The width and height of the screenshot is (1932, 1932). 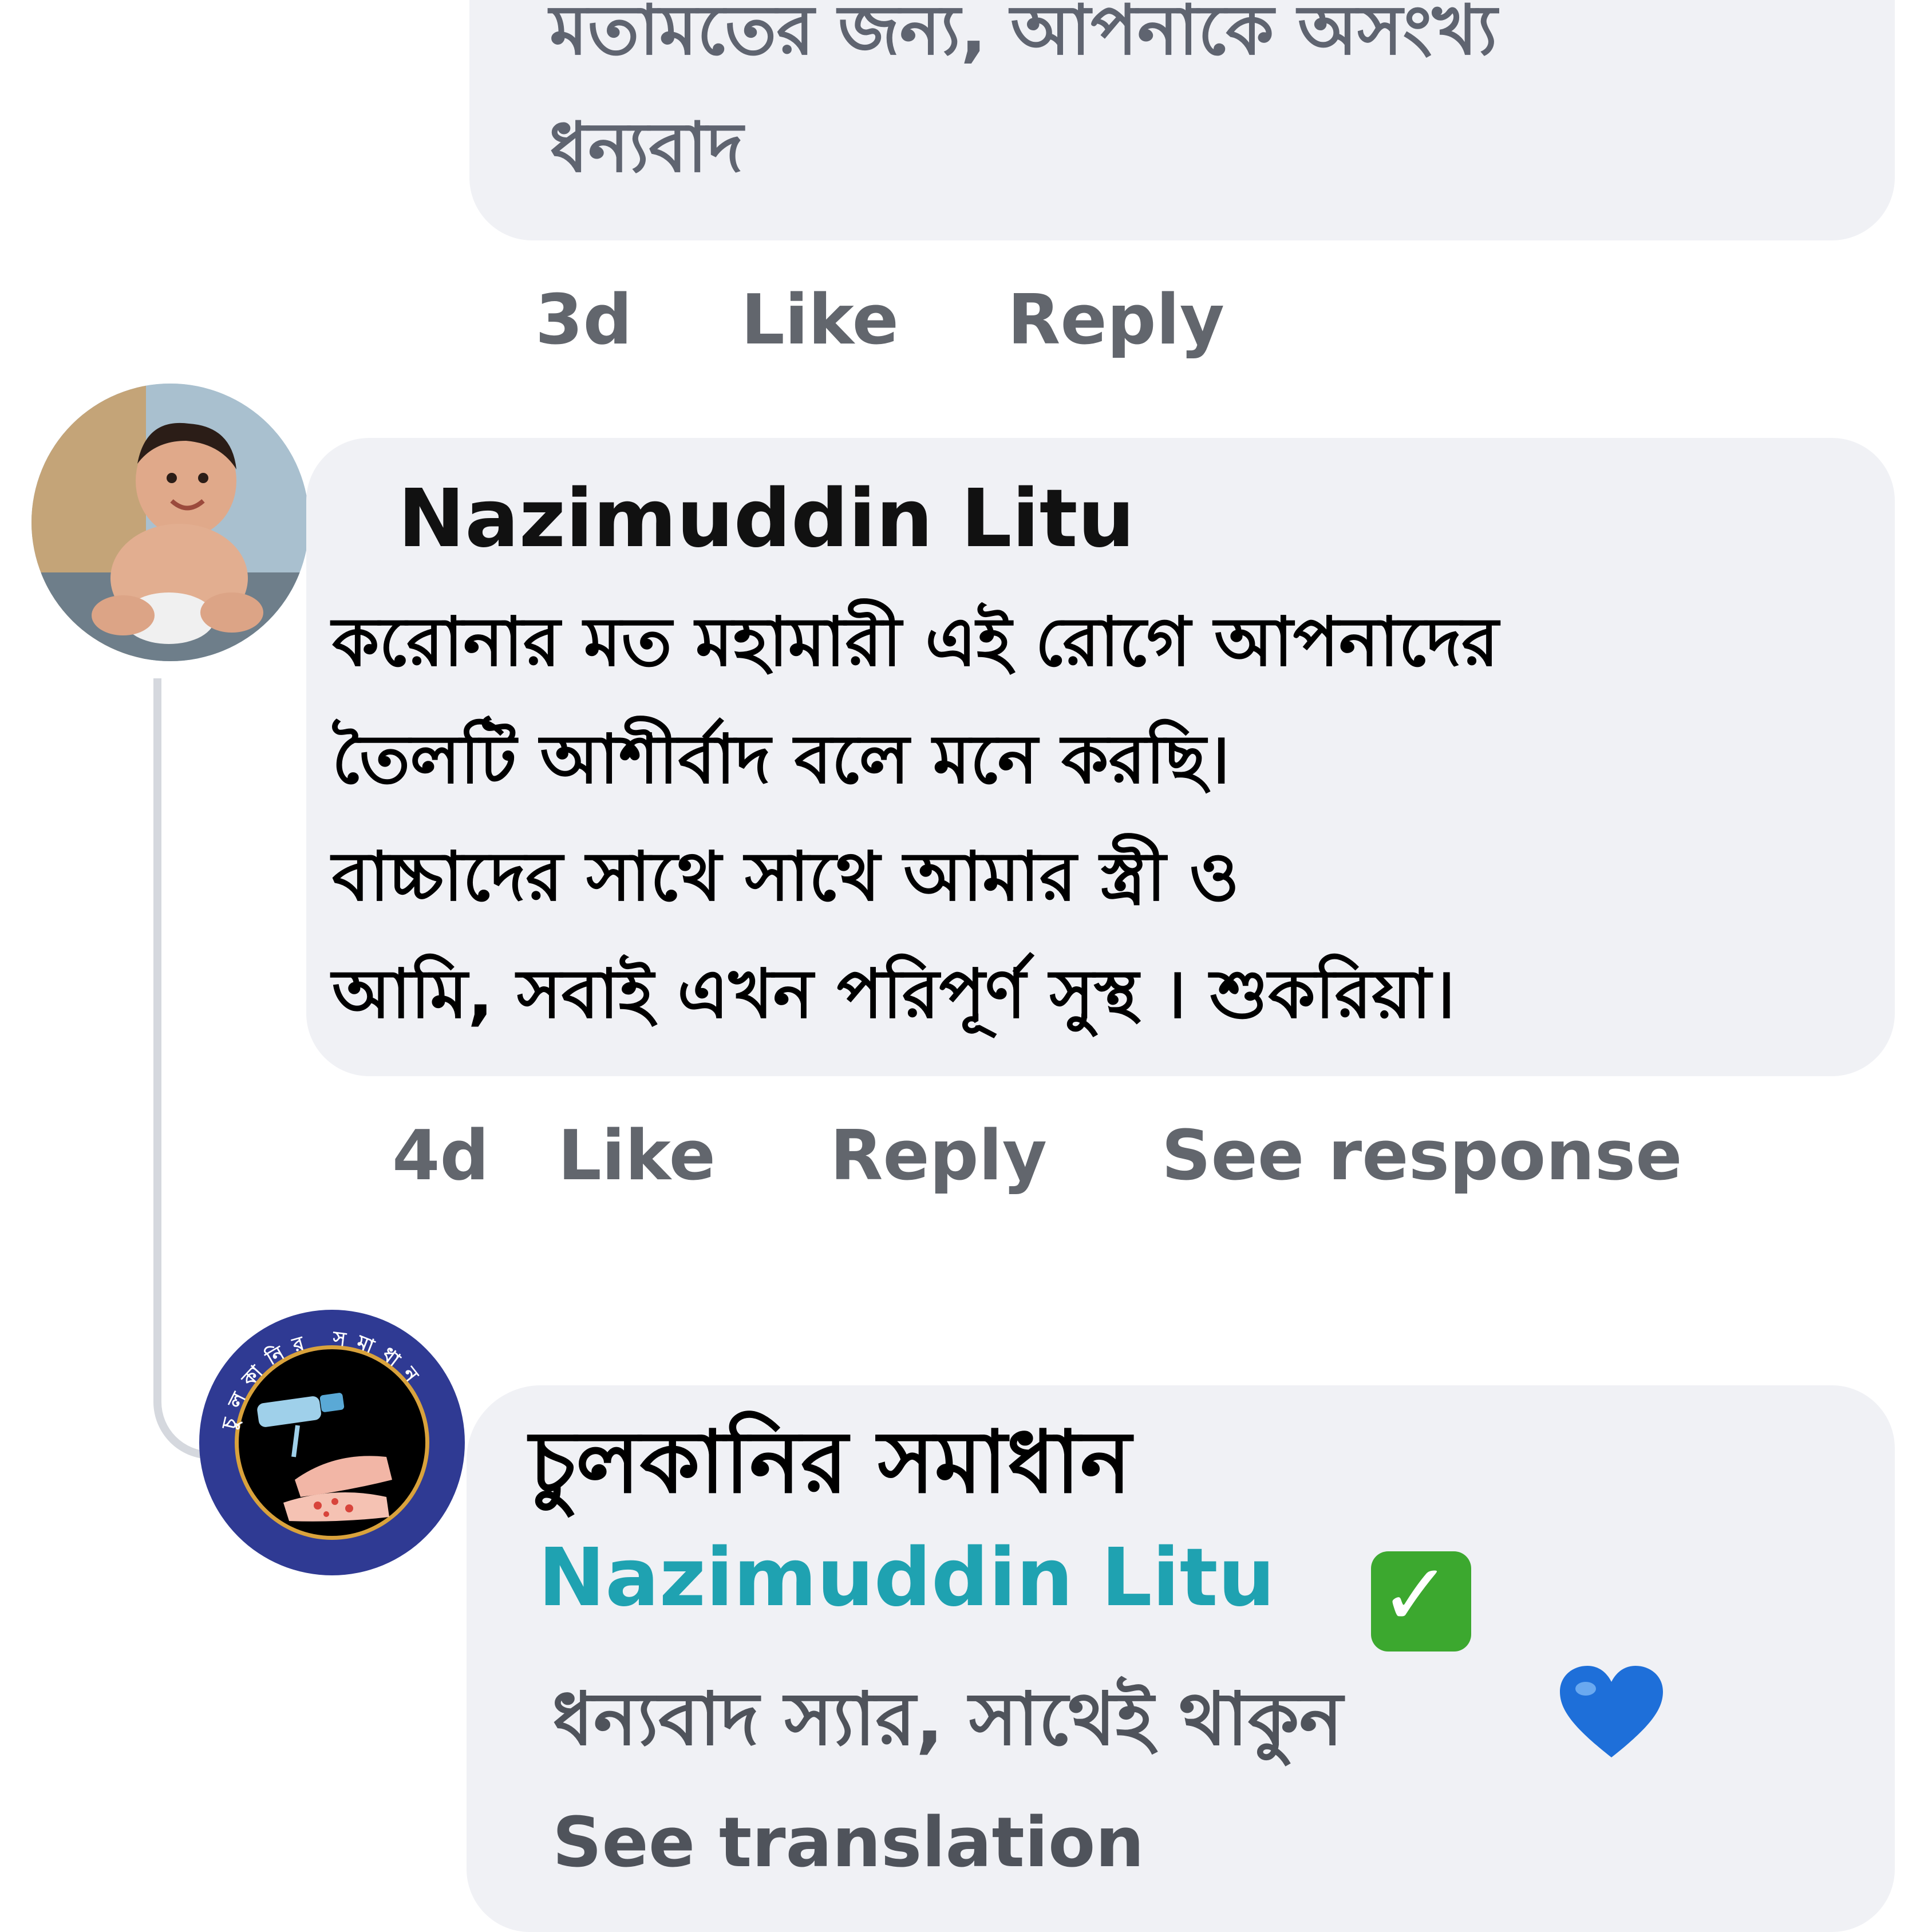 What do you see at coordinates (848, 1843) in the screenshot?
I see `see-translation-link: See translation` at bounding box center [848, 1843].